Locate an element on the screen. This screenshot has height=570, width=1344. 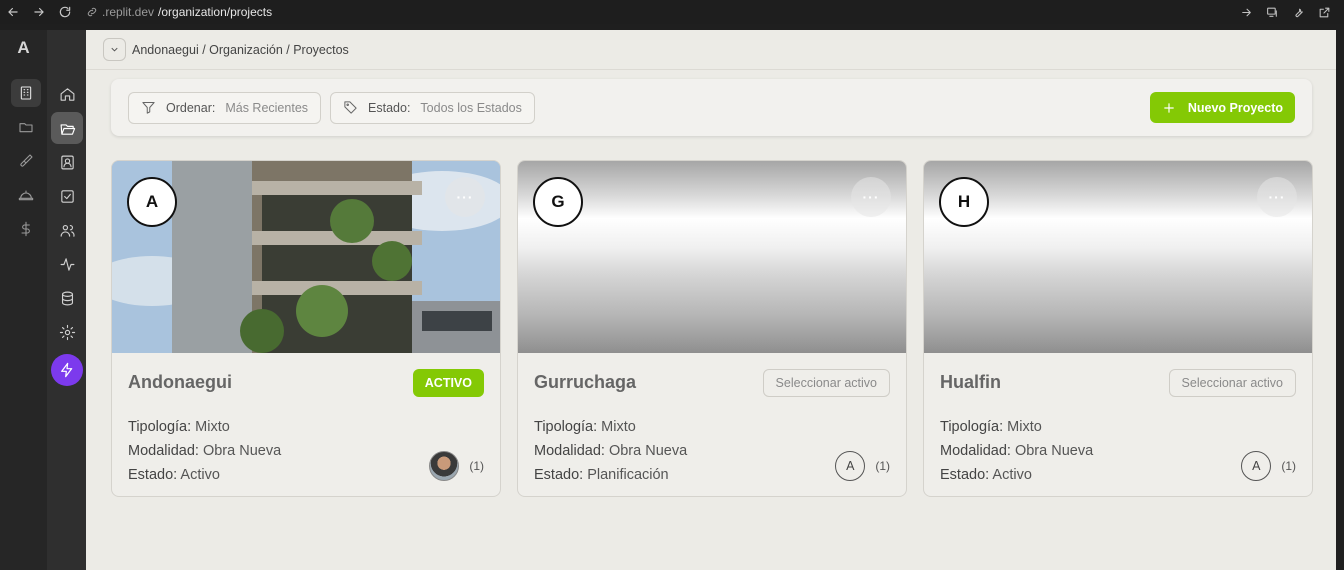
estado-value: Planificación is located at coordinates (628, 475).